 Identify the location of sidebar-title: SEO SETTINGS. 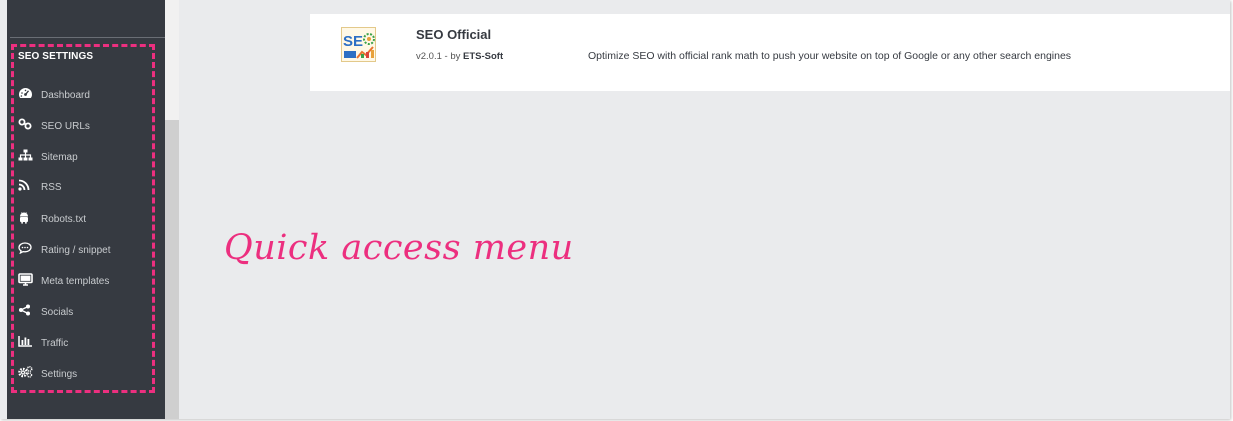
(56, 56).